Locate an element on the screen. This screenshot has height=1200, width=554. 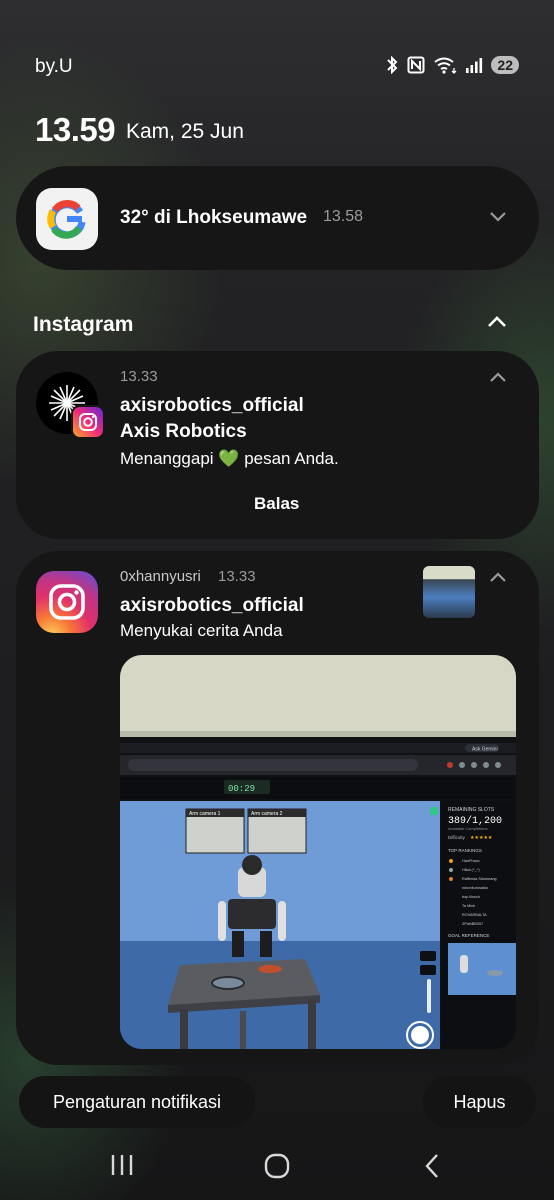
ranking-item: robonkurosakio is located at coordinates (475, 888).